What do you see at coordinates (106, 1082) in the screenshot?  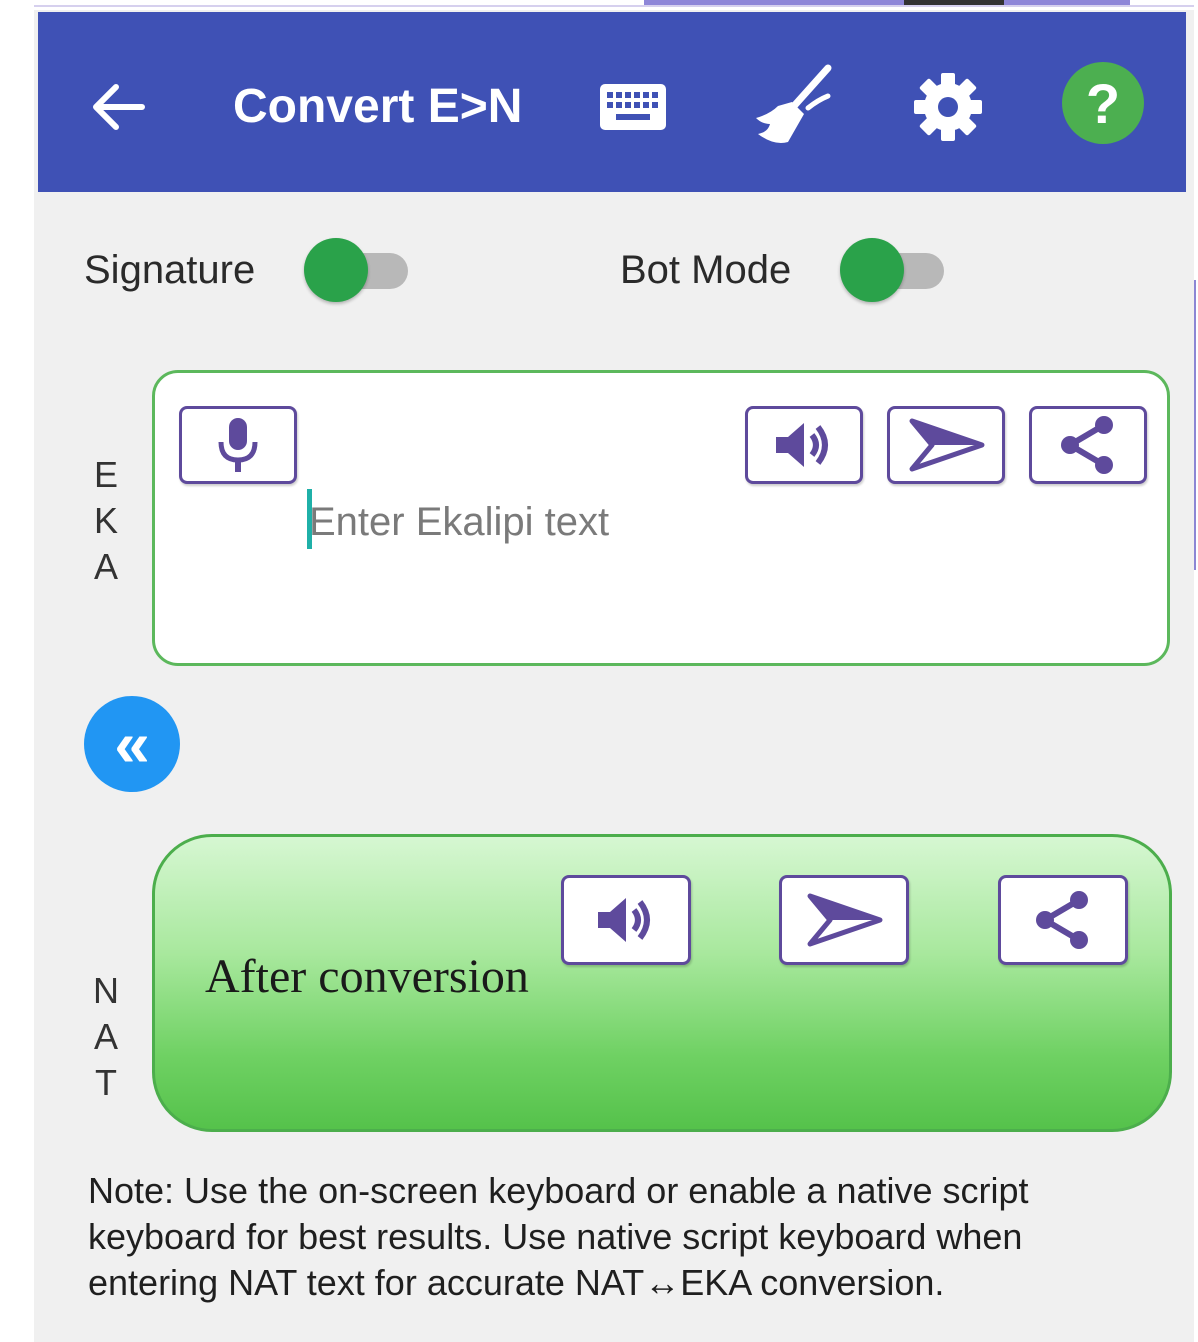 I see `nat-letter: T` at bounding box center [106, 1082].